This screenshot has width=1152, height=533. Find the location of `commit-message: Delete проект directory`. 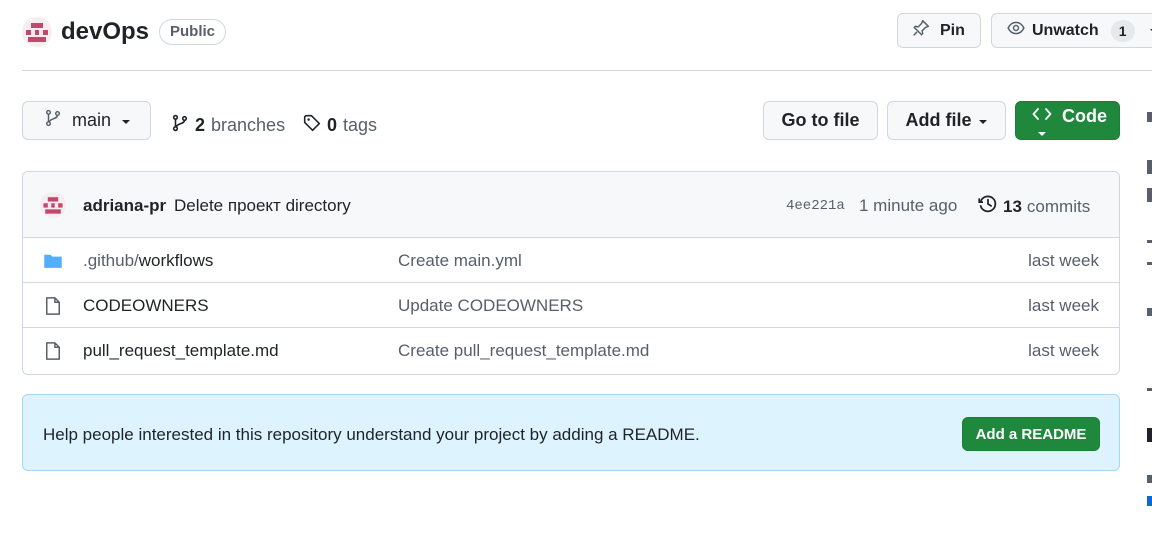

commit-message: Delete проект directory is located at coordinates (262, 206).